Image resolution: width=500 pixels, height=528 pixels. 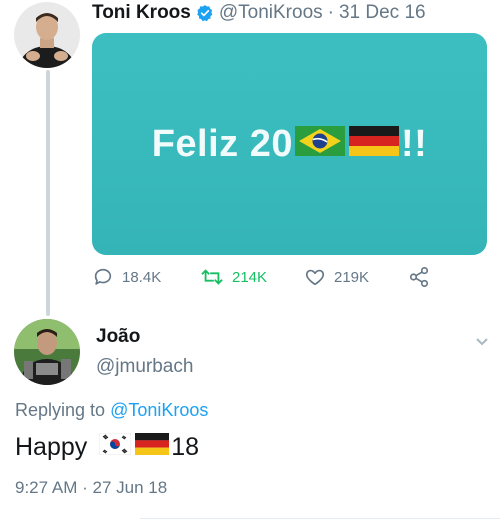 What do you see at coordinates (419, 277) in the screenshot?
I see `share-icon` at bounding box center [419, 277].